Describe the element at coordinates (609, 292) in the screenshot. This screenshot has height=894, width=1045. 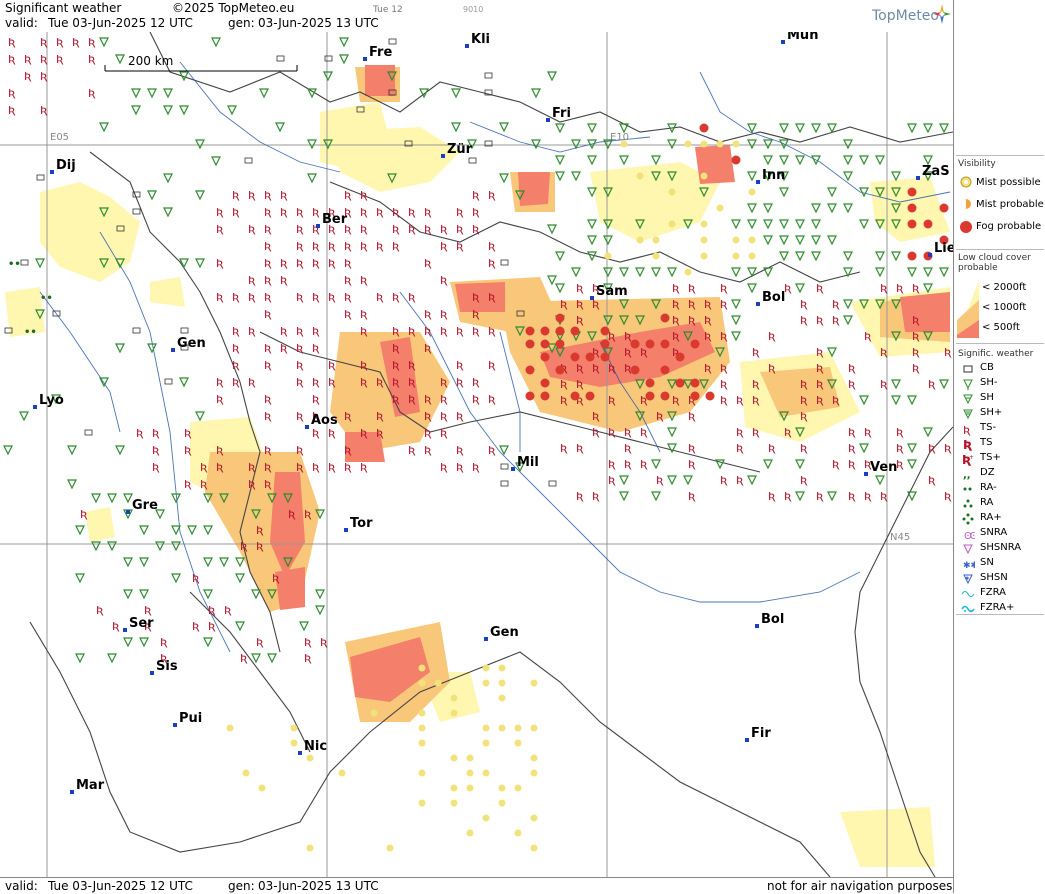
I see `city-label: Sam` at that location.